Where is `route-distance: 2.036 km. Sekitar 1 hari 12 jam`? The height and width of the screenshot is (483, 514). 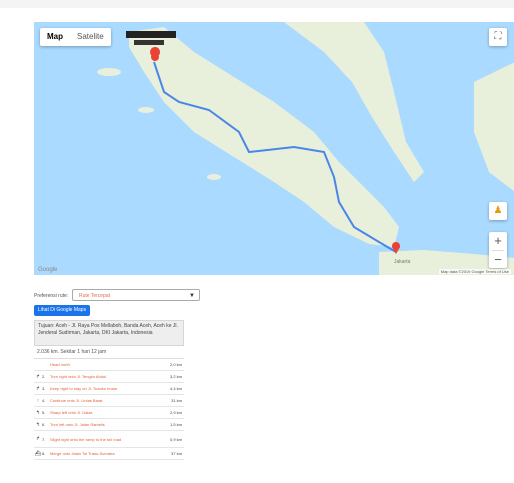
route-distance: 2.036 km. Sekitar 1 hari 12 jam is located at coordinates (72, 352).